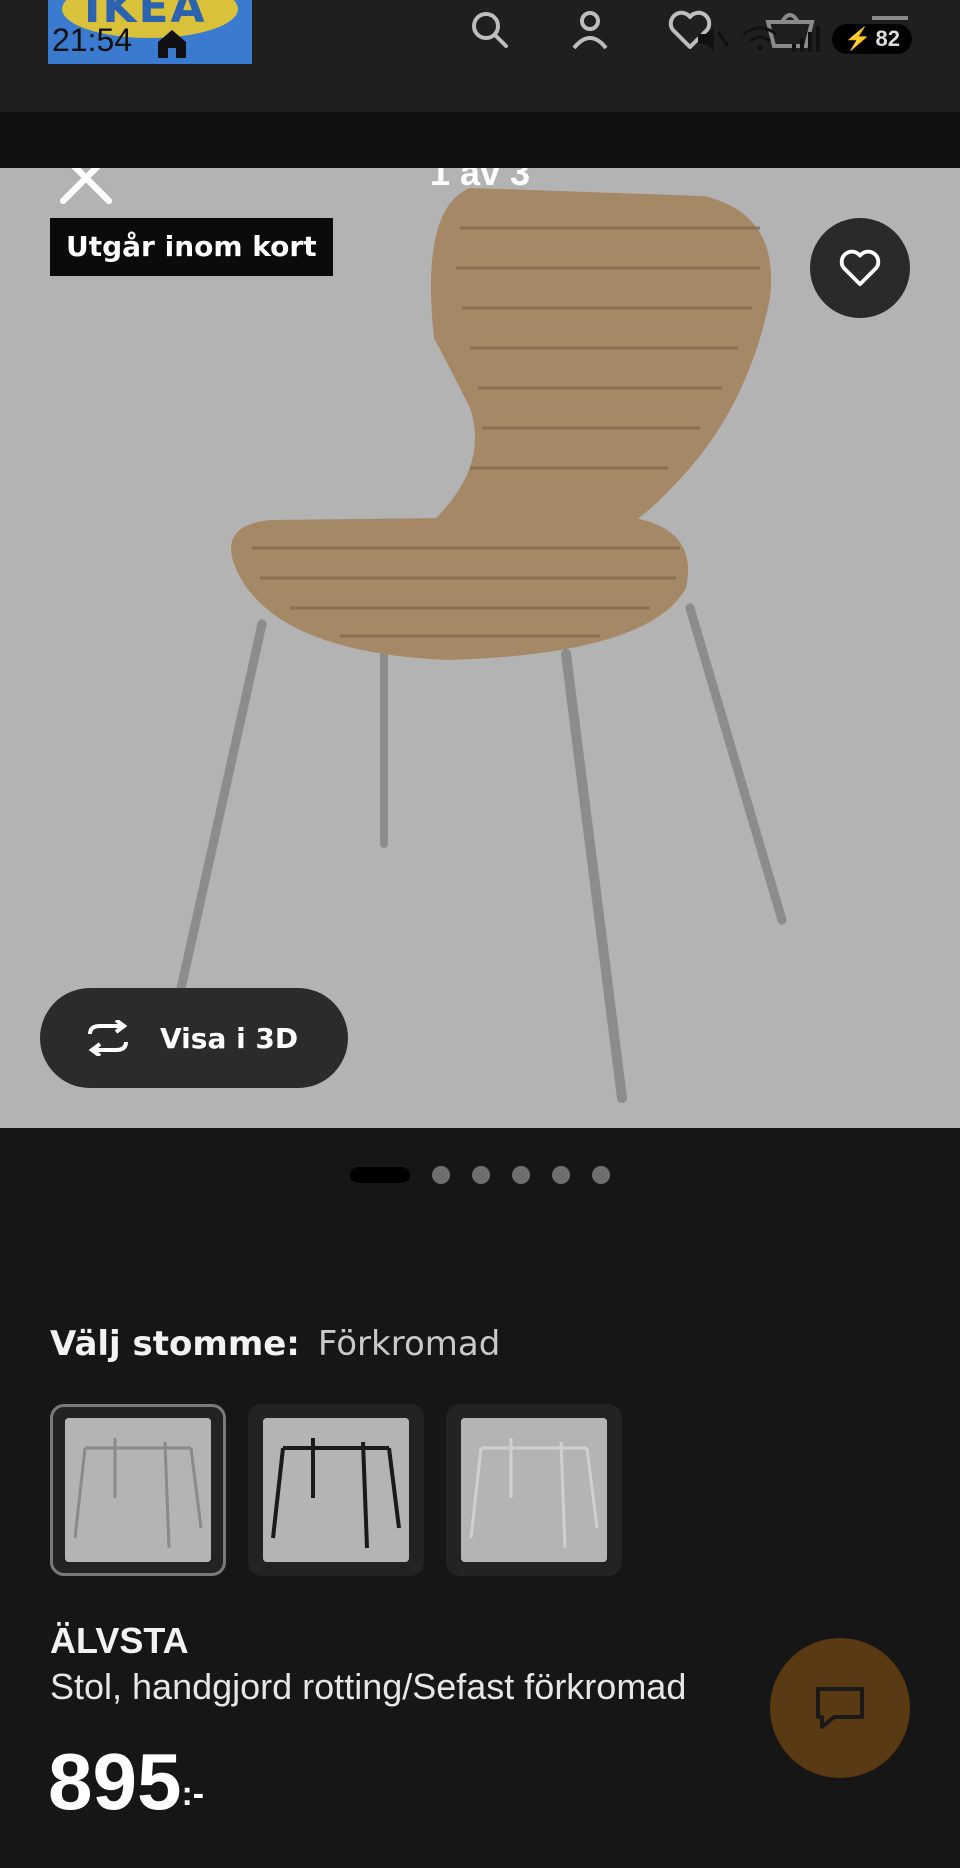 This screenshot has height=1868, width=960. What do you see at coordinates (490, 30) in the screenshot?
I see `search-icon` at bounding box center [490, 30].